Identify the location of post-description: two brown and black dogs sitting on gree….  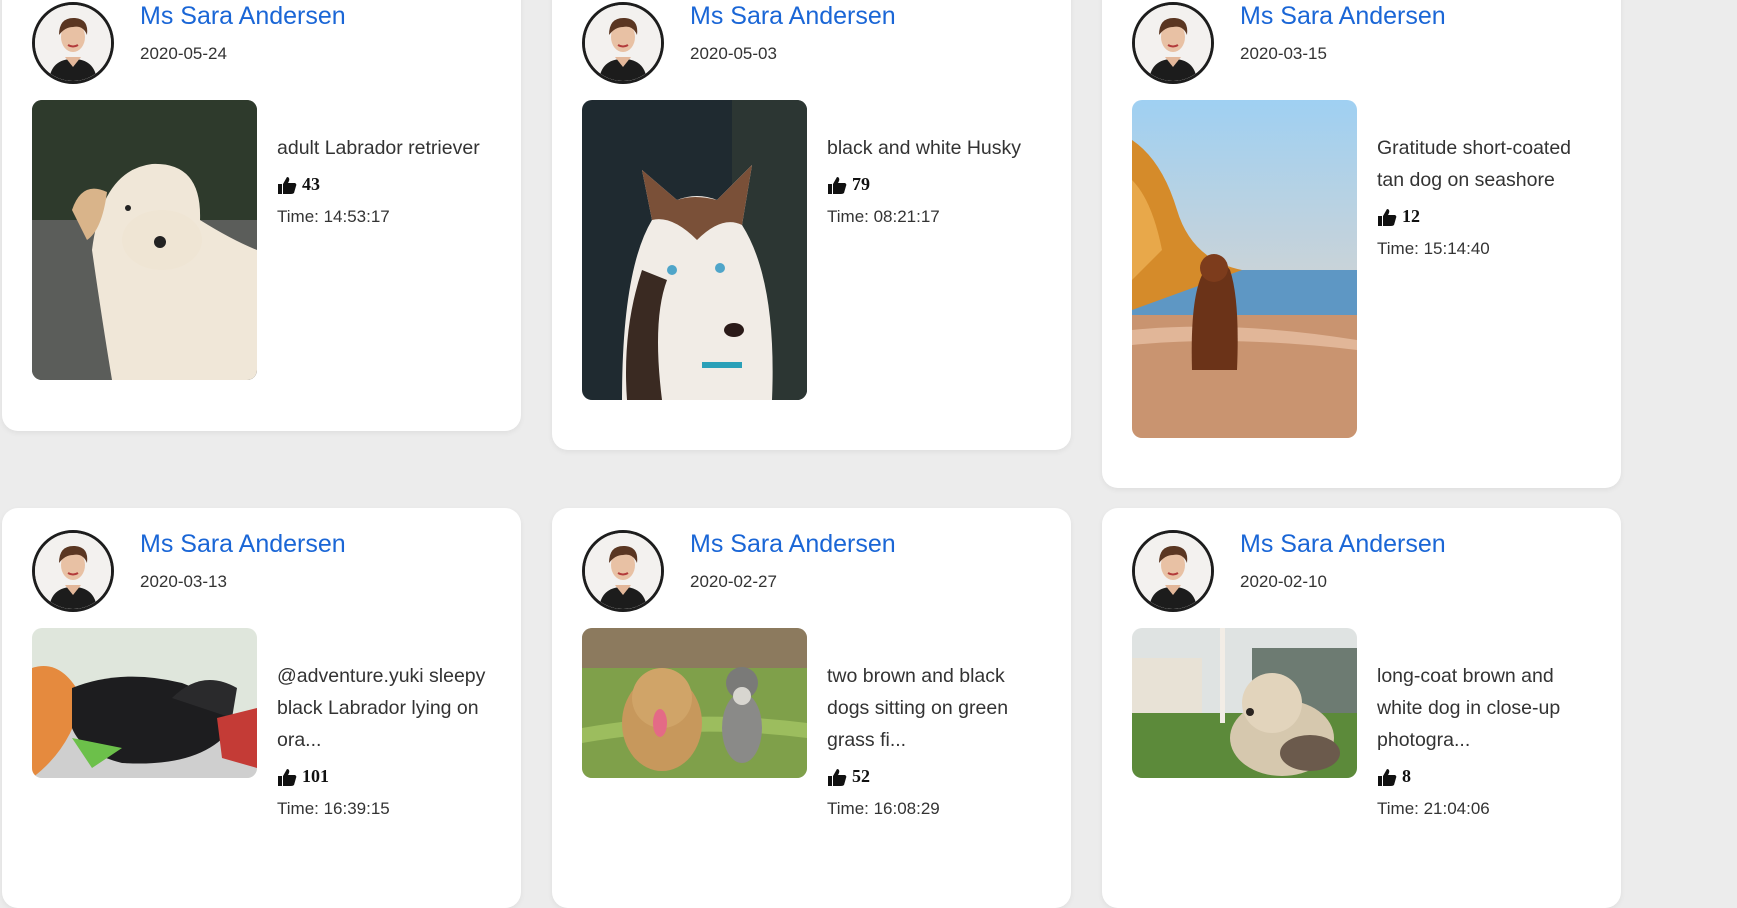
(918, 708).